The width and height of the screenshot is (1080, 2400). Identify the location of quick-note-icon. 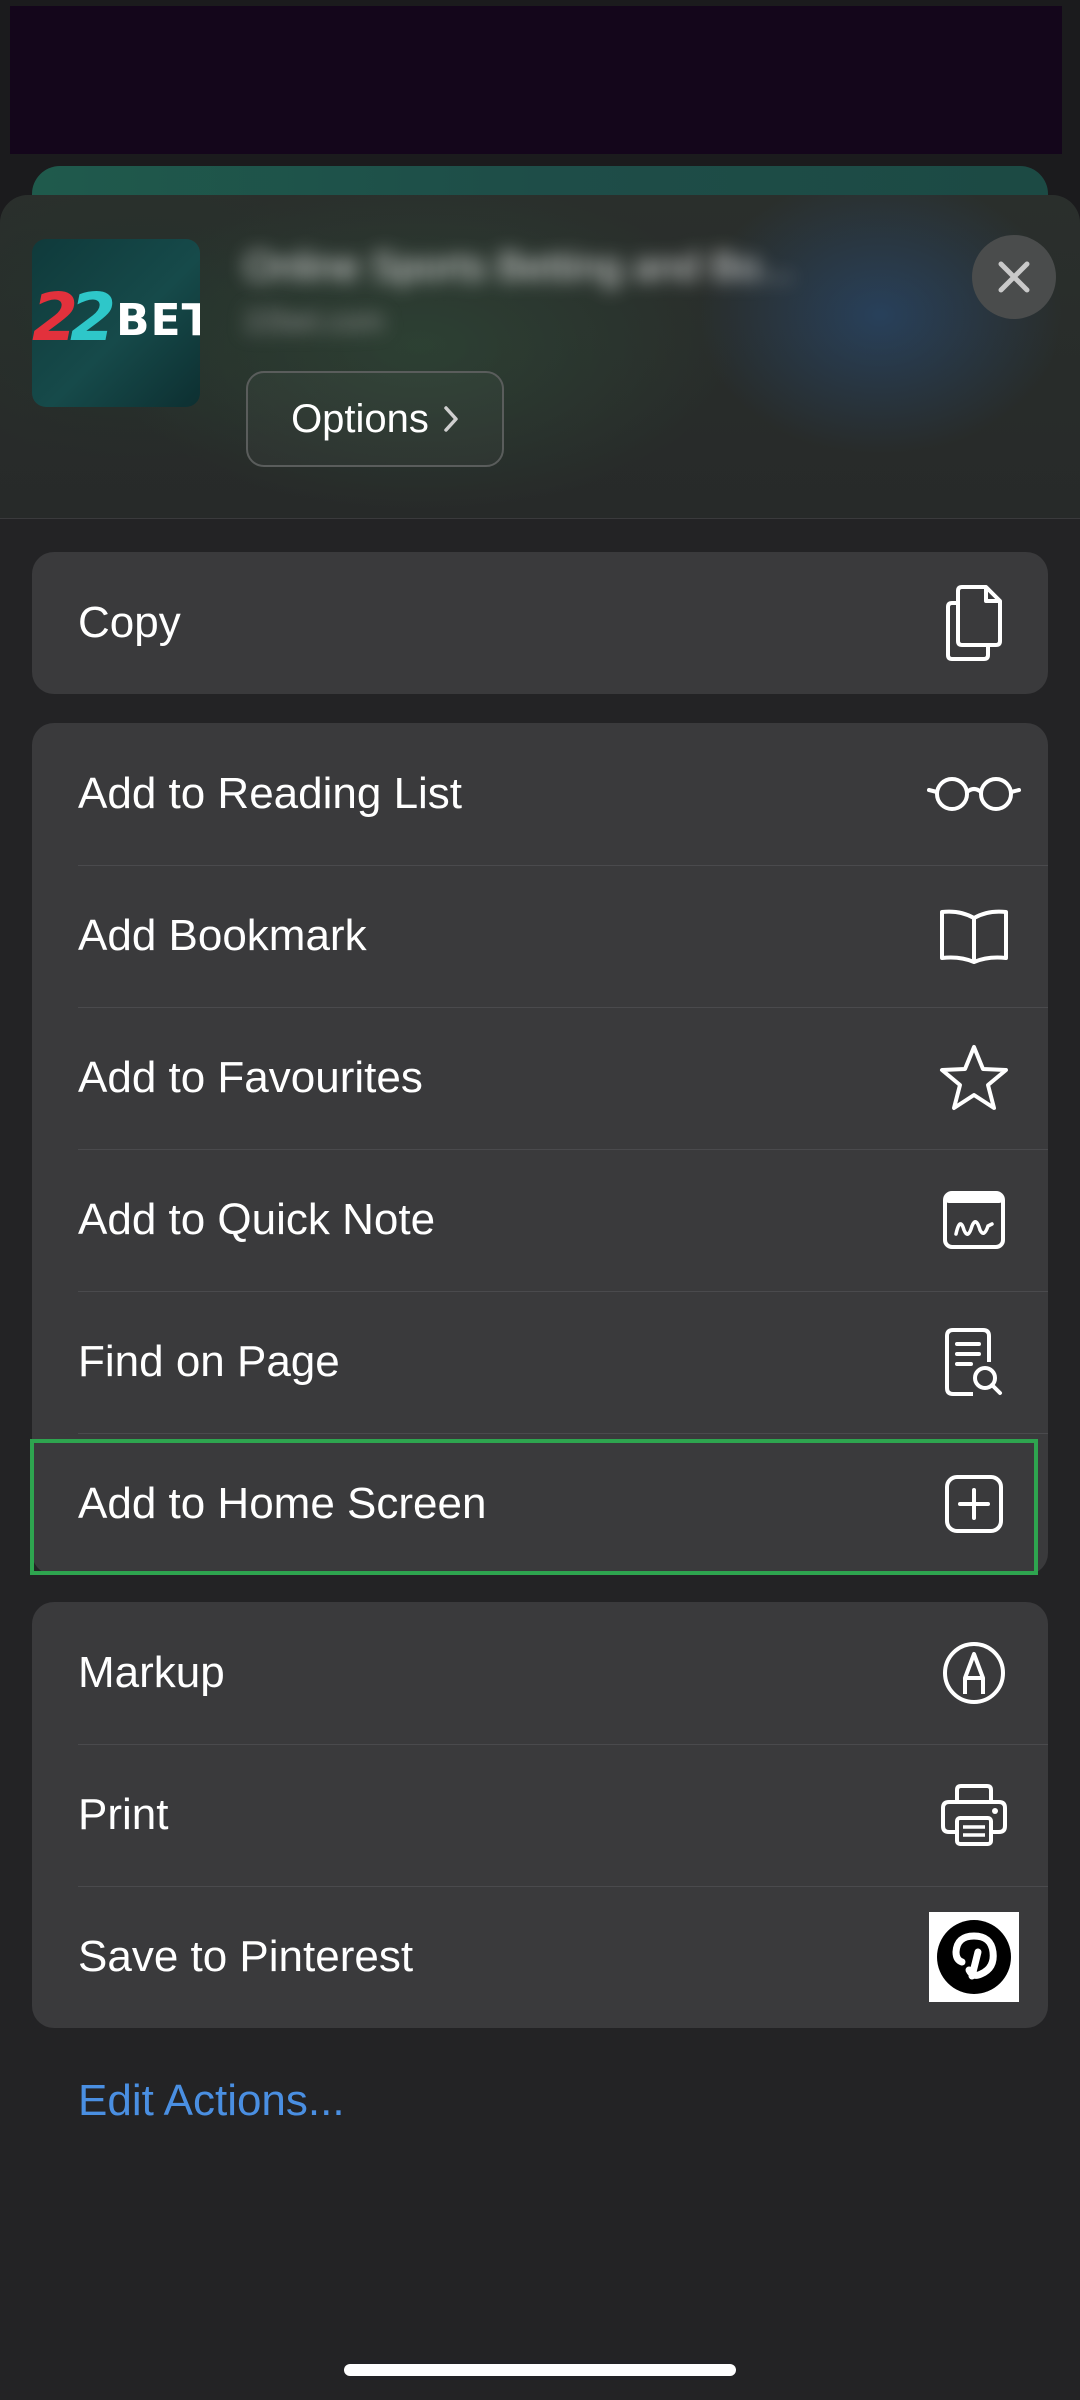
(974, 1220).